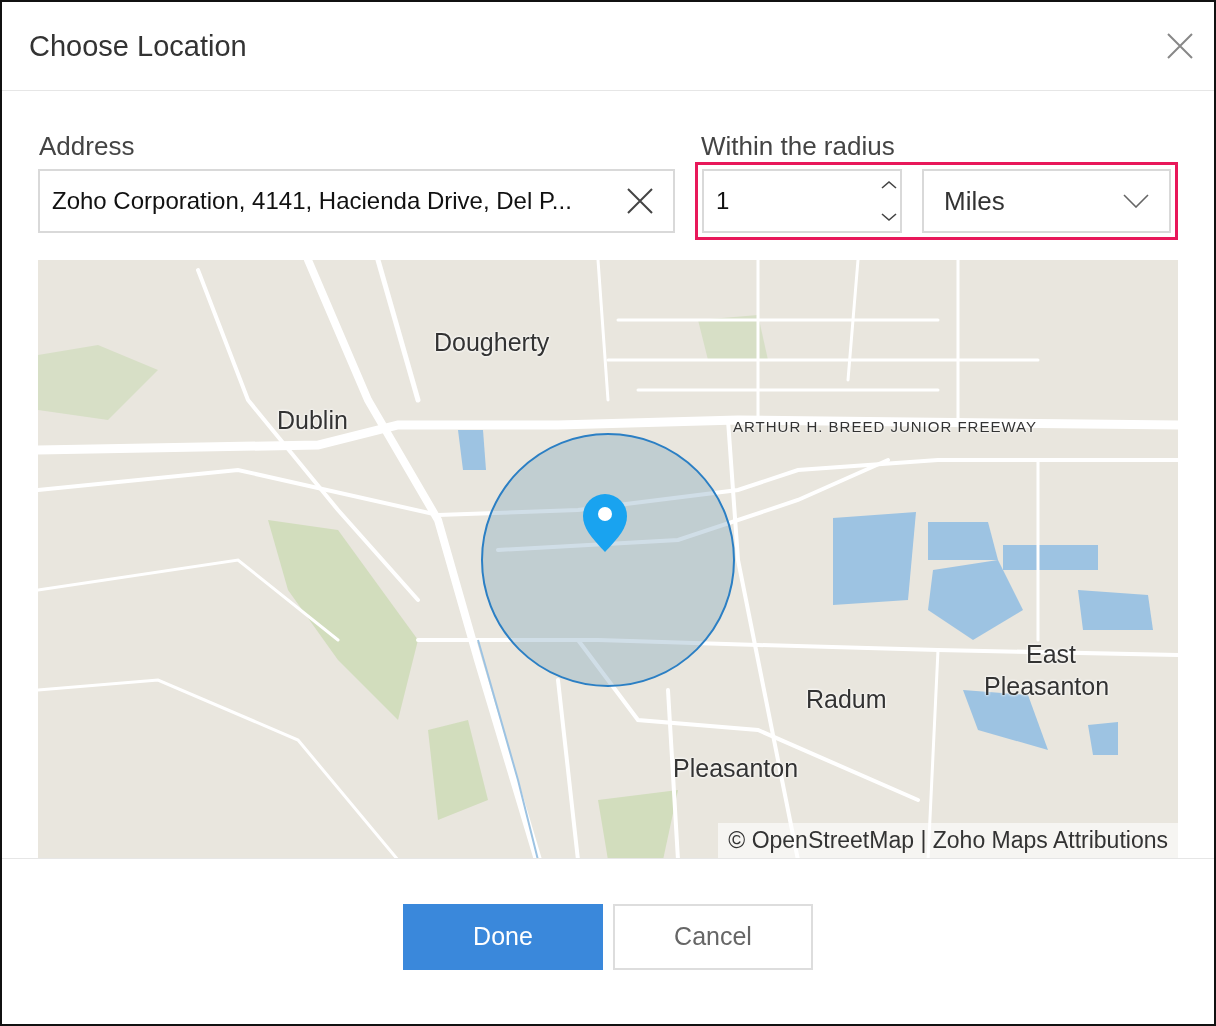 The image size is (1216, 1026). What do you see at coordinates (1136, 201) in the screenshot?
I see `chevron-down-icon` at bounding box center [1136, 201].